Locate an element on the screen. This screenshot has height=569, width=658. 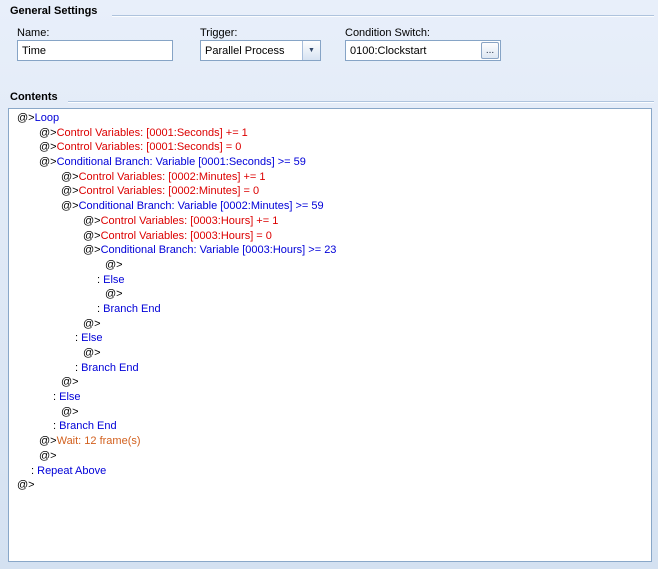
event-command-line: @>Control Variables: [0001:Seconds] += 1 is located at coordinates (330, 133).